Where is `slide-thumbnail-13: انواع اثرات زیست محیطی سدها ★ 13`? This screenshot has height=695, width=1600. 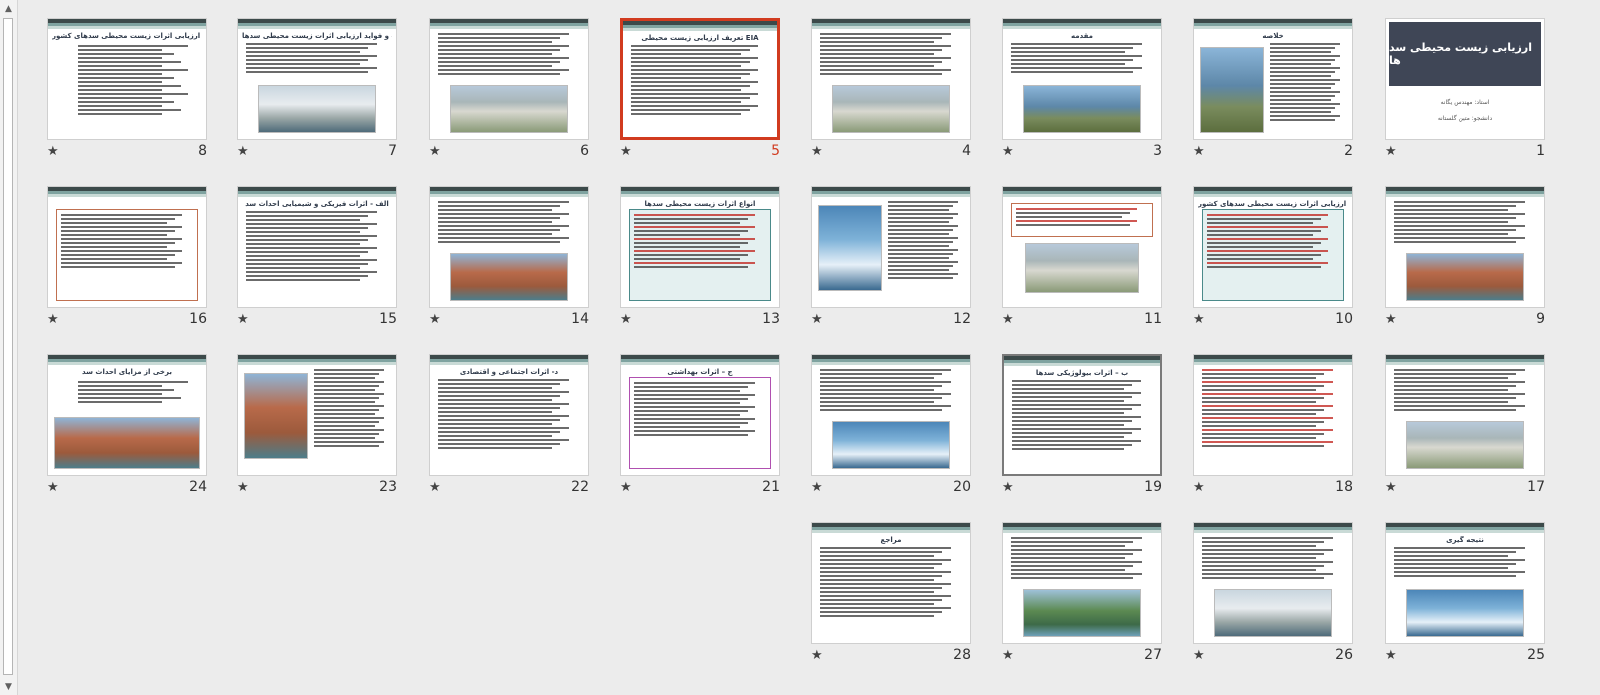 slide-thumbnail-13: انواع اثرات زیست محیطی سدها ★ 13 is located at coordinates (700, 262).